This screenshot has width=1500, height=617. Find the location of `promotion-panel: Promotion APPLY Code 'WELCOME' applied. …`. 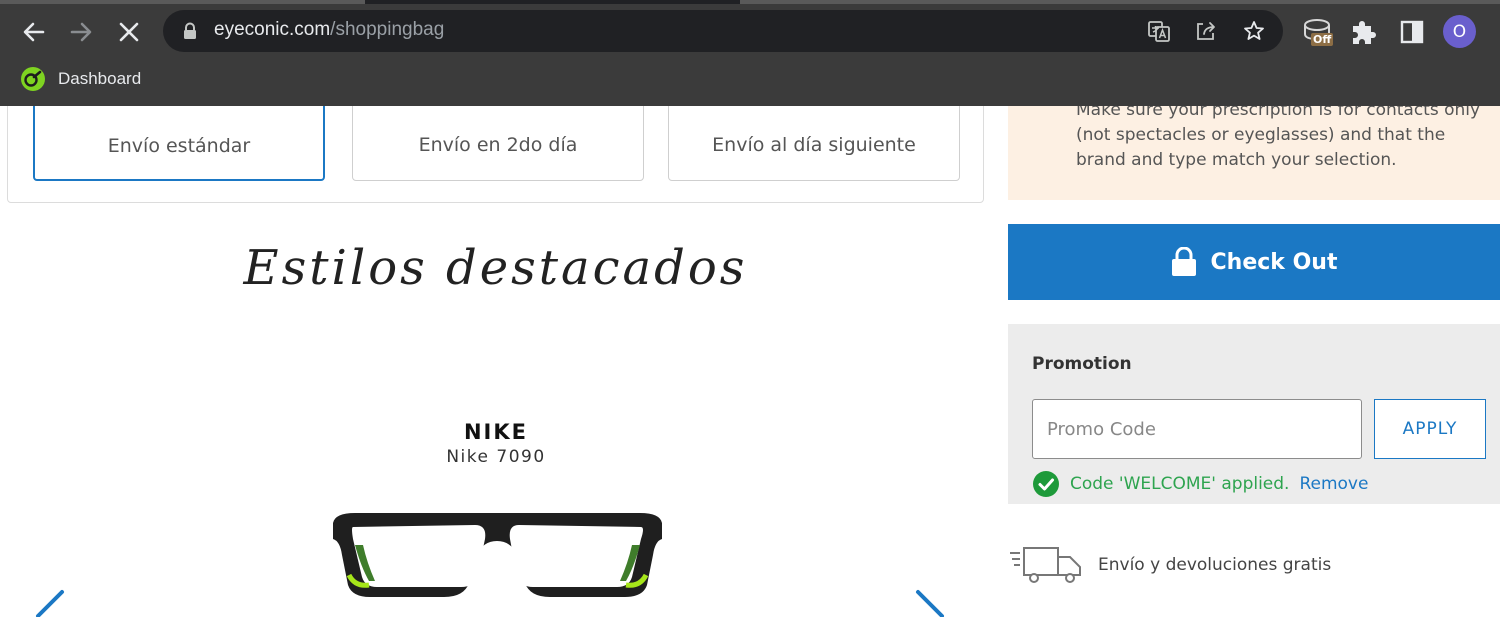

promotion-panel: Promotion APPLY Code 'WELCOME' applied. … is located at coordinates (1254, 414).